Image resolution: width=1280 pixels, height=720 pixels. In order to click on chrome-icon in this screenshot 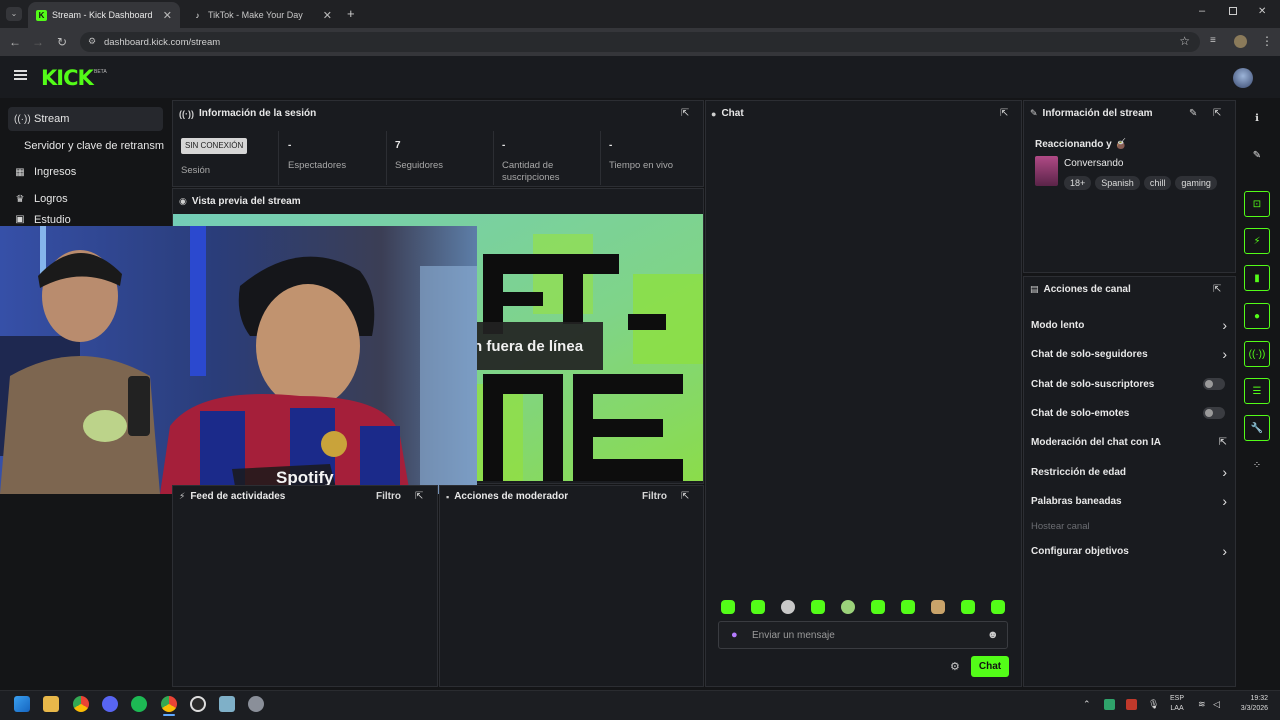, I will do `click(81, 704)`.